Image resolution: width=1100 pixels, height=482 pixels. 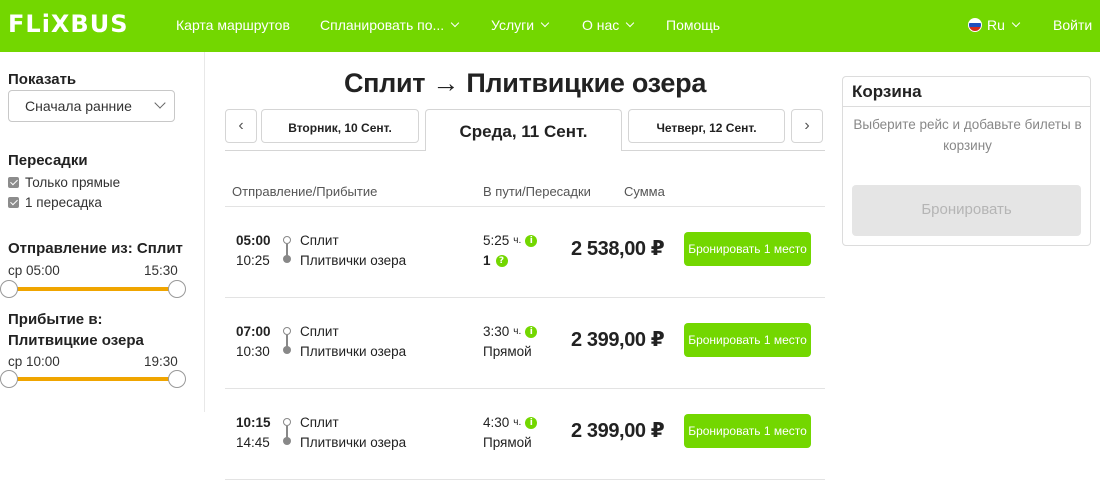 What do you see at coordinates (68, 24) in the screenshot?
I see `flixbus-logo: FLiXBUS` at bounding box center [68, 24].